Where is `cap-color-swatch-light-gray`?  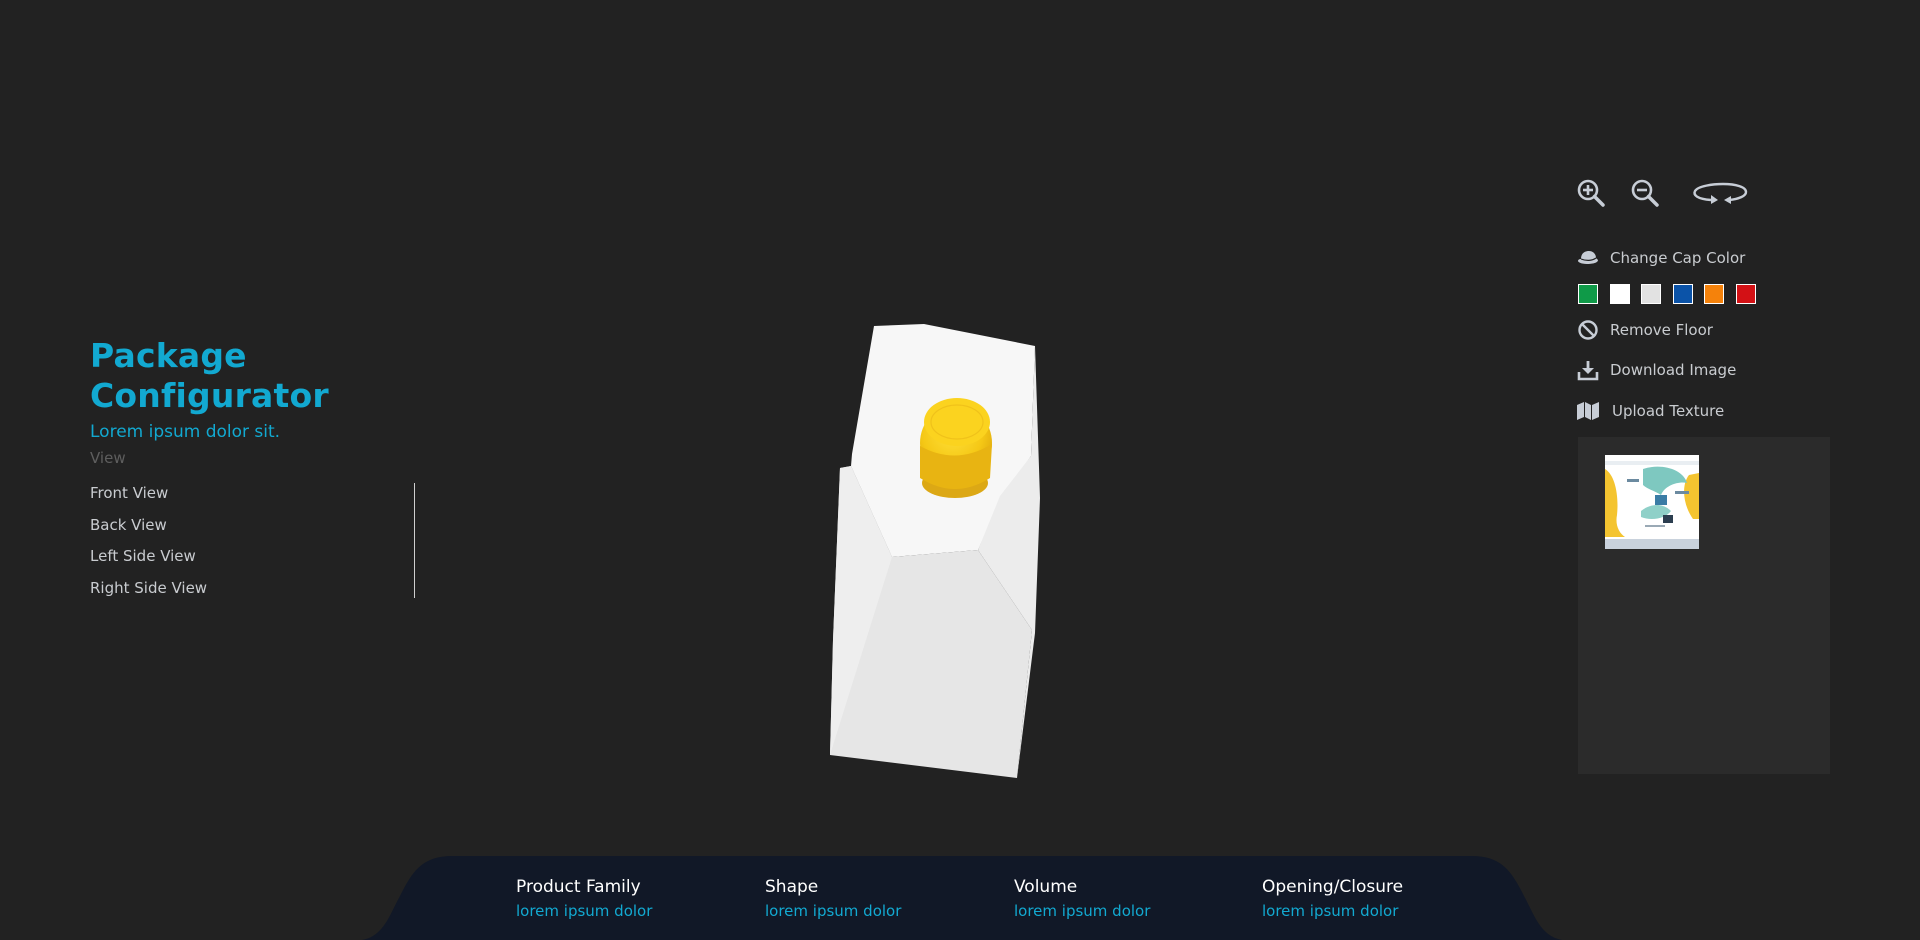 cap-color-swatch-light-gray is located at coordinates (1651, 294).